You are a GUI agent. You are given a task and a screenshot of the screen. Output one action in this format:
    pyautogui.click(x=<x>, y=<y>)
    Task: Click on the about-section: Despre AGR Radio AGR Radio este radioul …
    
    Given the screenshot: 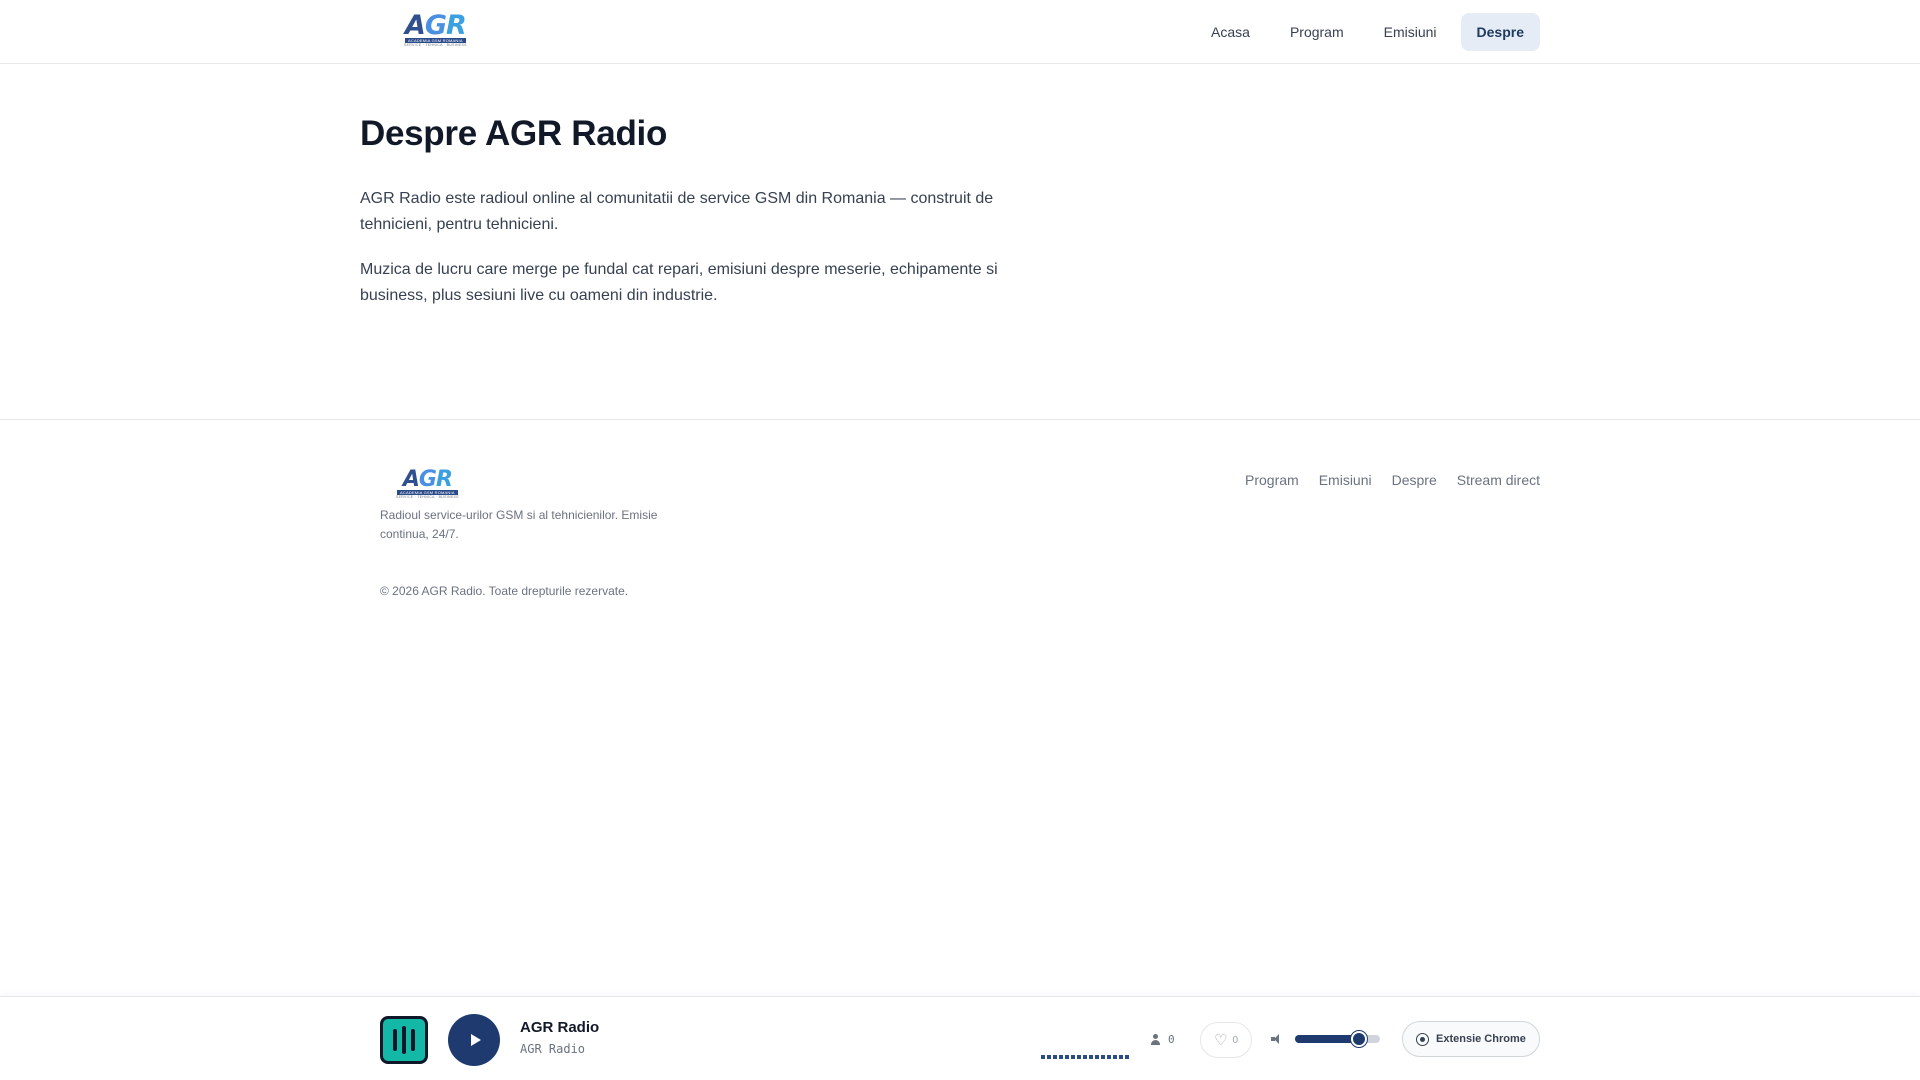 What is the action you would take?
    pyautogui.click(x=700, y=209)
    